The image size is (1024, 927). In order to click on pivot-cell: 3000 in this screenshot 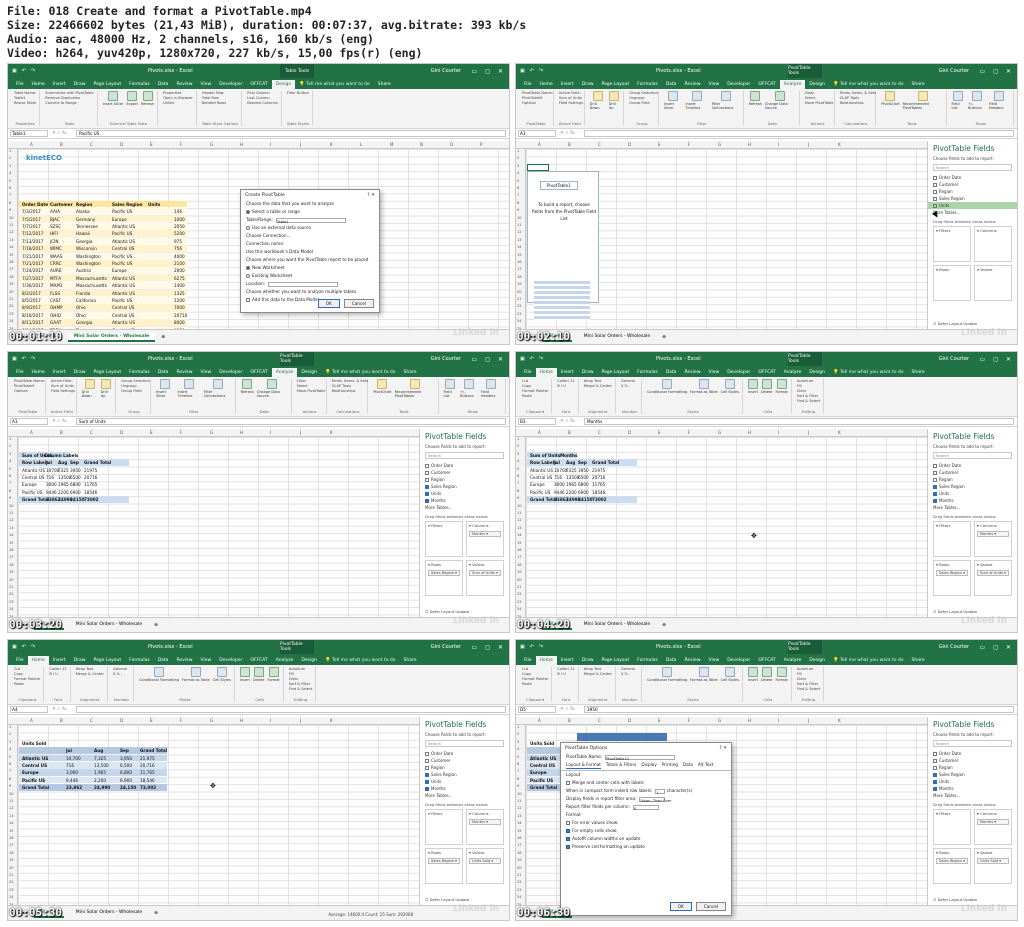, I will do `click(559, 484)`.